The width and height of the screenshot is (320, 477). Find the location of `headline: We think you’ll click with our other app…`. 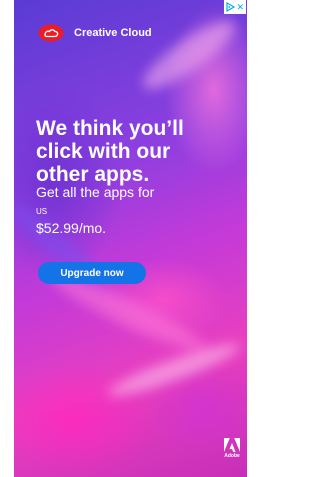

headline: We think you’ll click with our other app… is located at coordinates (136, 151).